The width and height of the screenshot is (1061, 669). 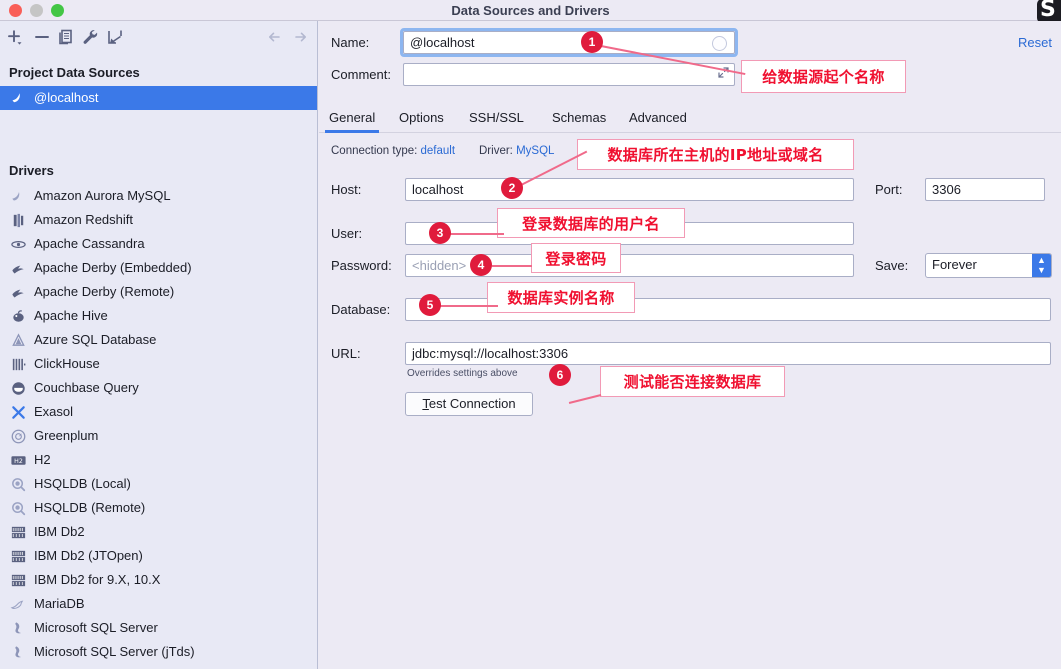 I want to click on driver-label: Apache Hive, so click(x=71, y=315).